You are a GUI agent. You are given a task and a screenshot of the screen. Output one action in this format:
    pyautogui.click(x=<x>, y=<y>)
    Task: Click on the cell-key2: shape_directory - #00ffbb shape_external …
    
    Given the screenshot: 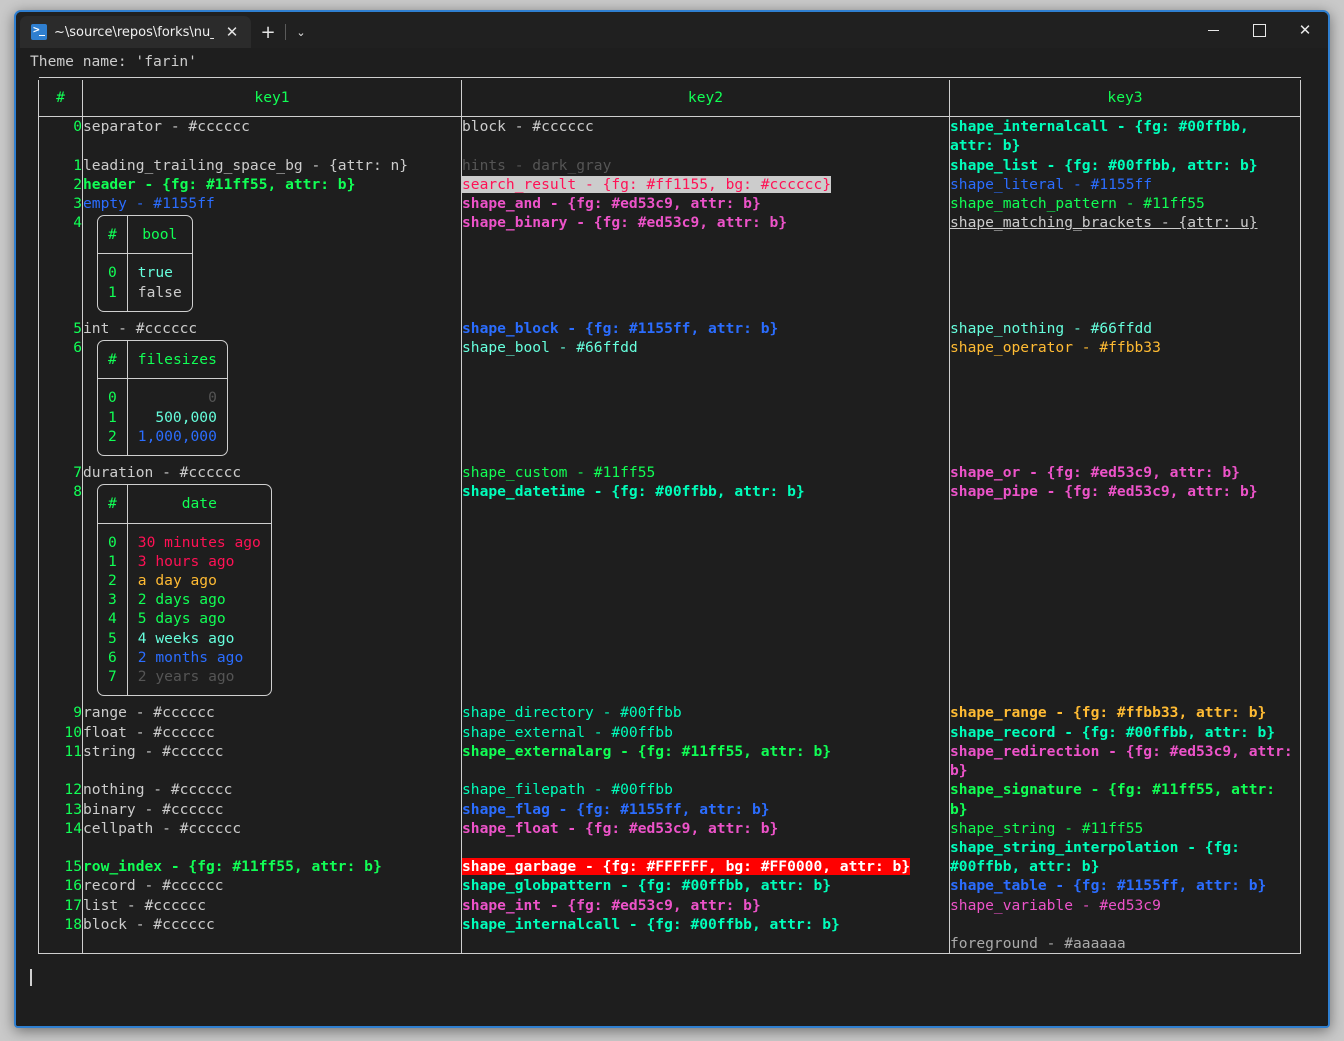 What is the action you would take?
    pyautogui.click(x=705, y=828)
    